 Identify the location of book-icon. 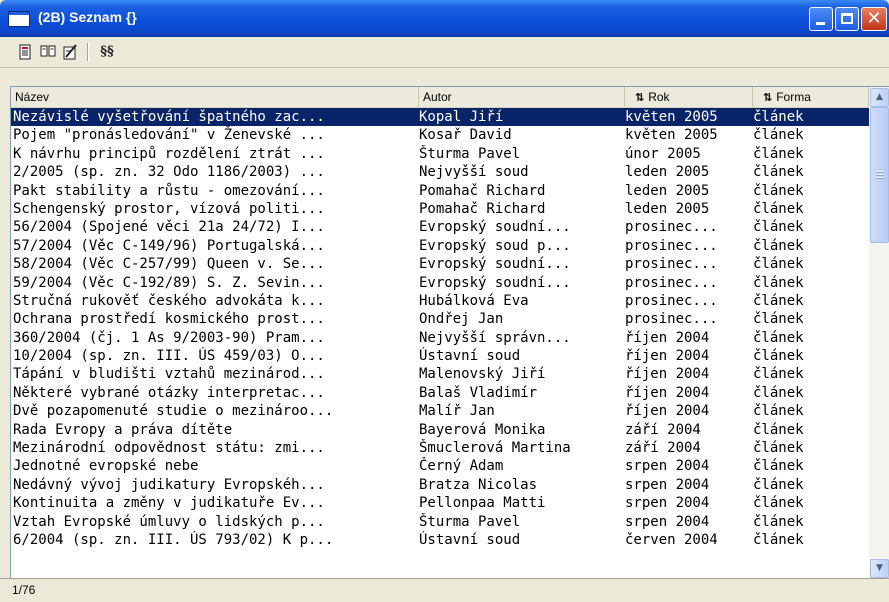
(48, 51).